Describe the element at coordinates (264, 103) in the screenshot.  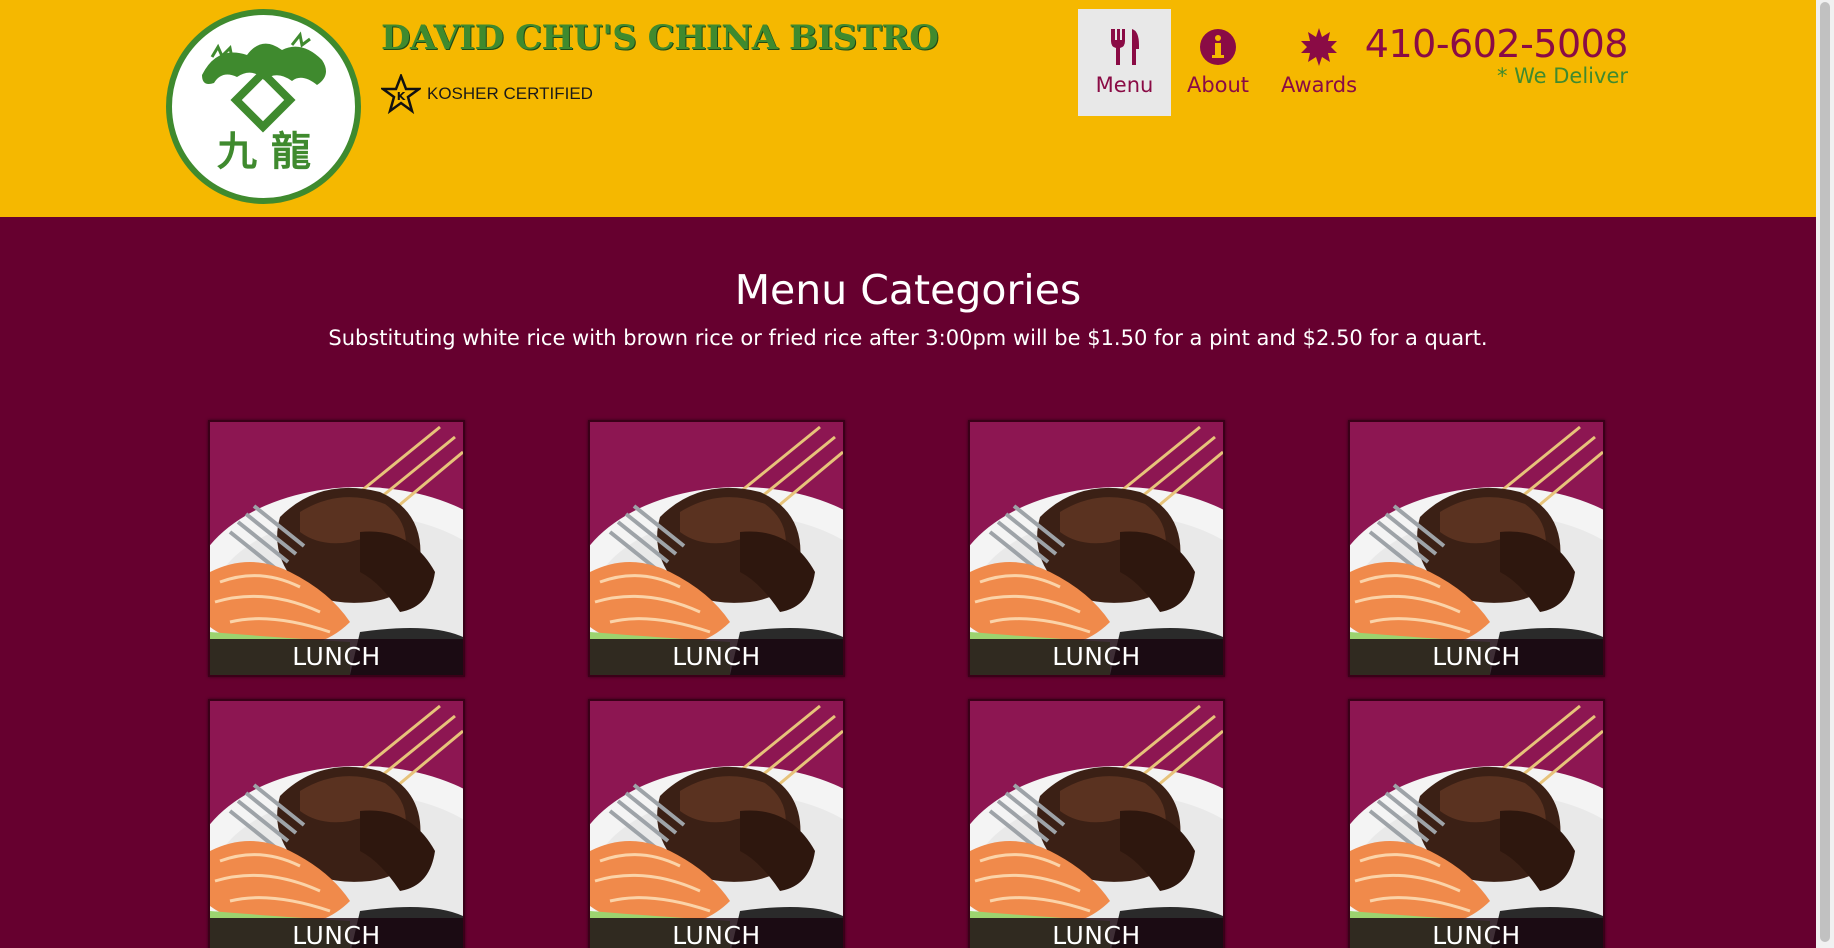
I see `dragon-logo-icon: 九 龍` at that location.